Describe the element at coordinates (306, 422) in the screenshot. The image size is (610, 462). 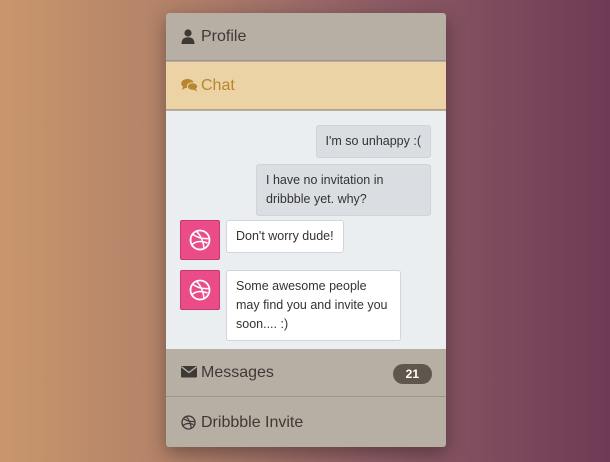
I see `accordion-item-dribbble-invite: Dribbble Invite` at that location.